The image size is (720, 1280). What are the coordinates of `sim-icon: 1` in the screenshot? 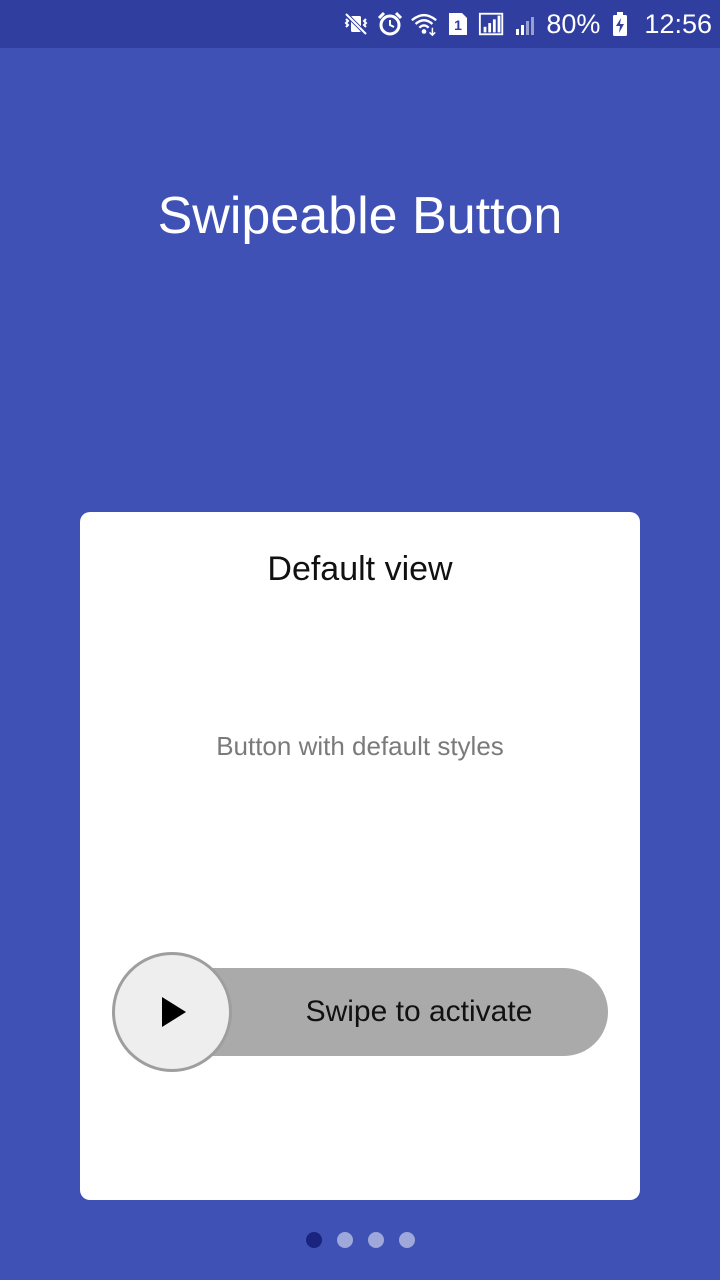 It's located at (458, 24).